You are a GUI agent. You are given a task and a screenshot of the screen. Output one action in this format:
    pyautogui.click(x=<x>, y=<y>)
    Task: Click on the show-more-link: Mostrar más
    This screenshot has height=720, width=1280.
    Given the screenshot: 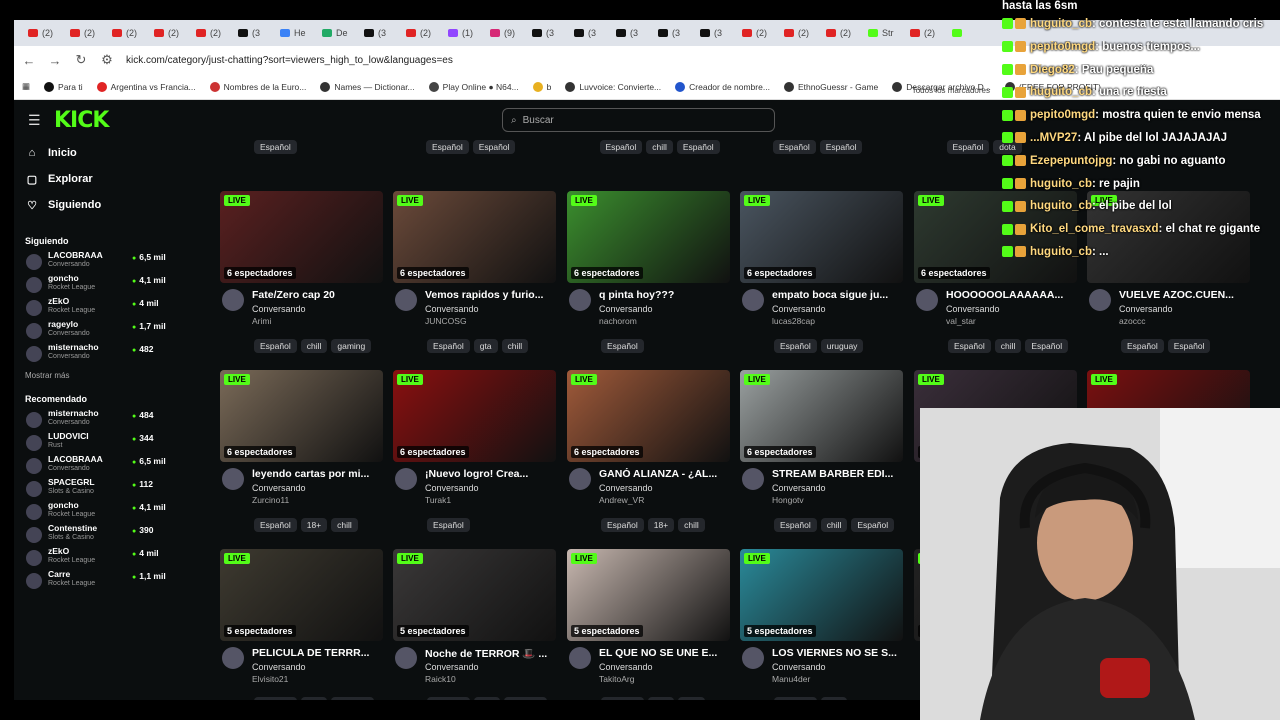 What is the action you would take?
    pyautogui.click(x=94, y=375)
    